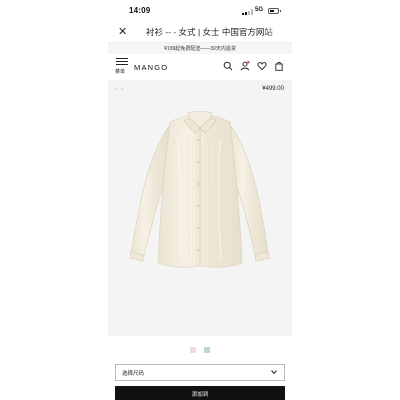  I want to click on browser-titlebar: ✕ 衬衫 -- - 女式 | 女士 中国官方网站, so click(200, 32).